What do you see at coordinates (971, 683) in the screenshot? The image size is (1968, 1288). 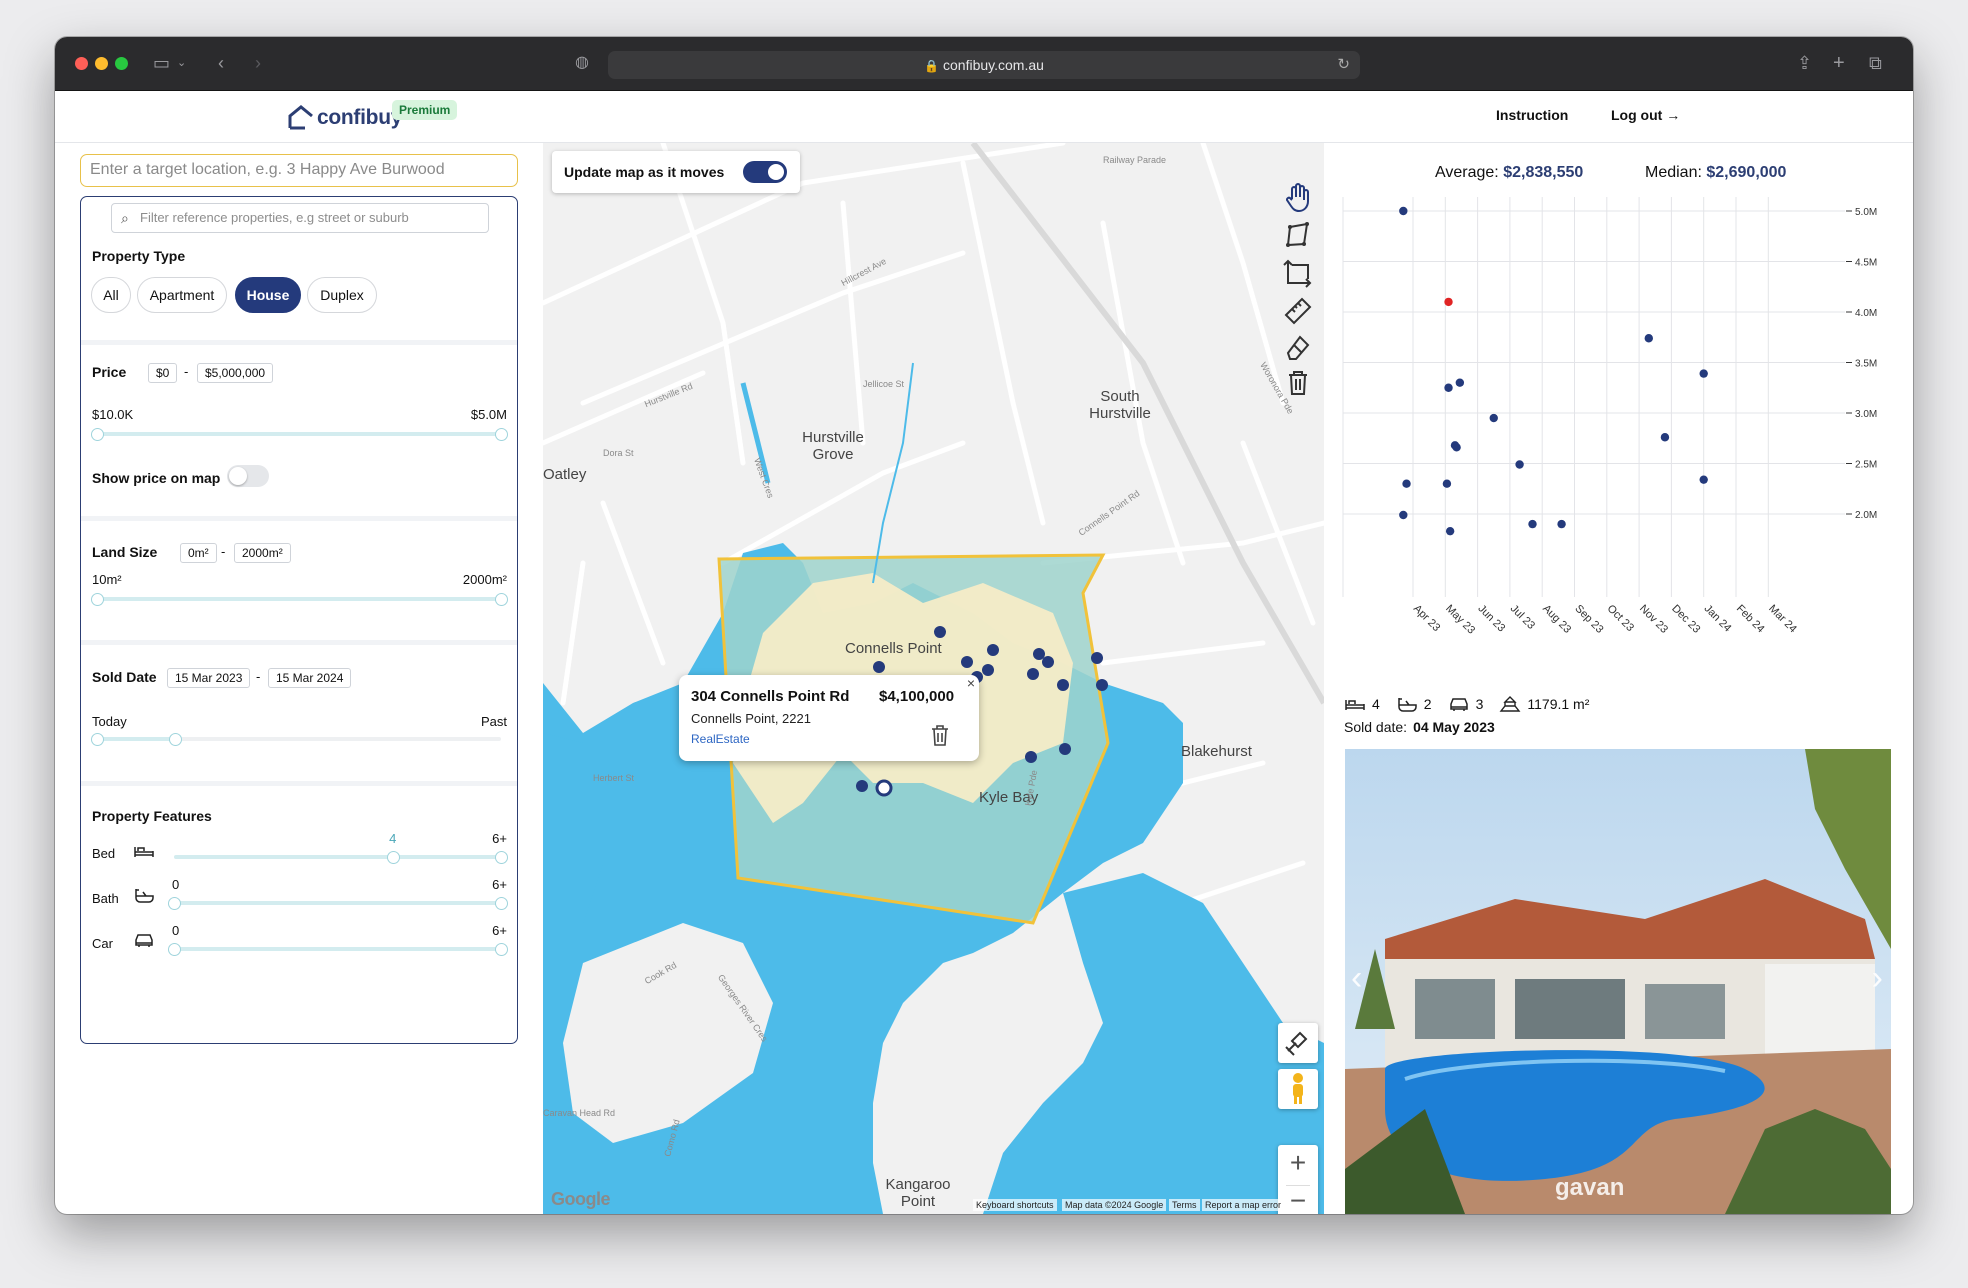 I see `popup-close-button: ×` at bounding box center [971, 683].